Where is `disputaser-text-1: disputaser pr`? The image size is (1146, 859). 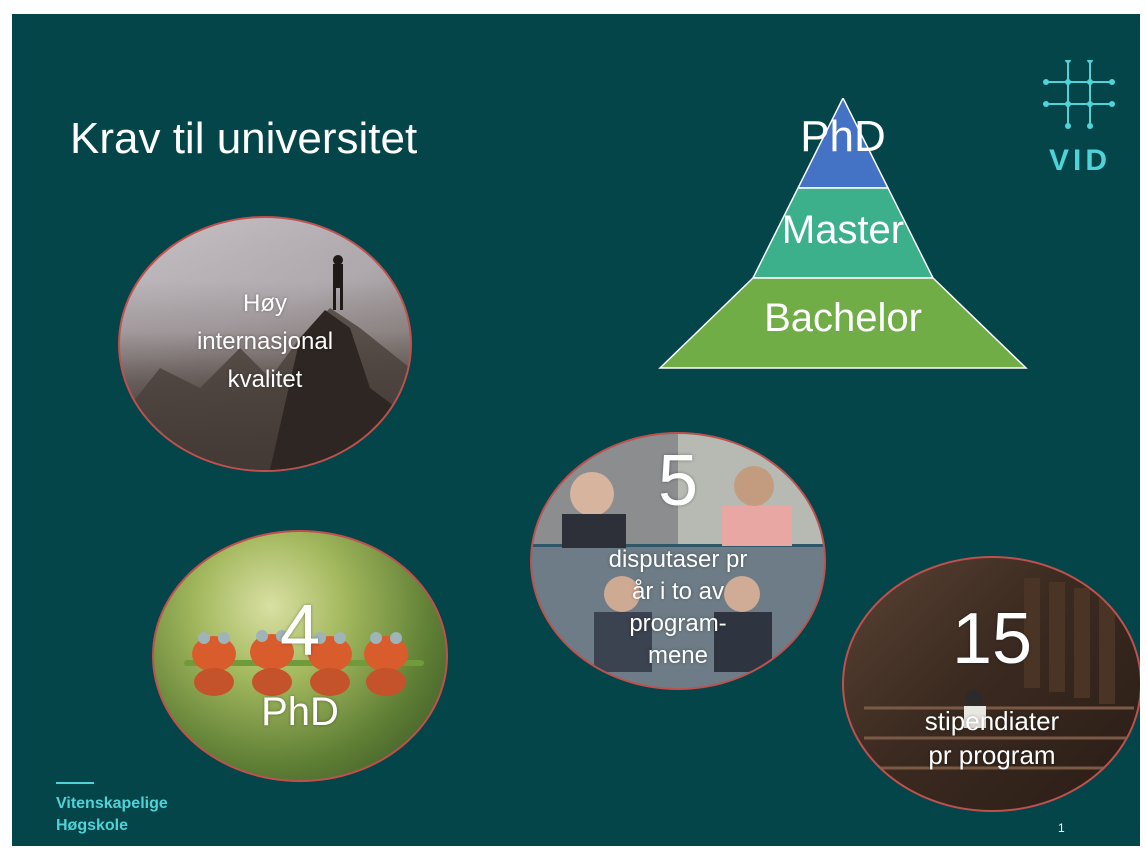
disputaser-text-1: disputaser pr is located at coordinates (678, 559).